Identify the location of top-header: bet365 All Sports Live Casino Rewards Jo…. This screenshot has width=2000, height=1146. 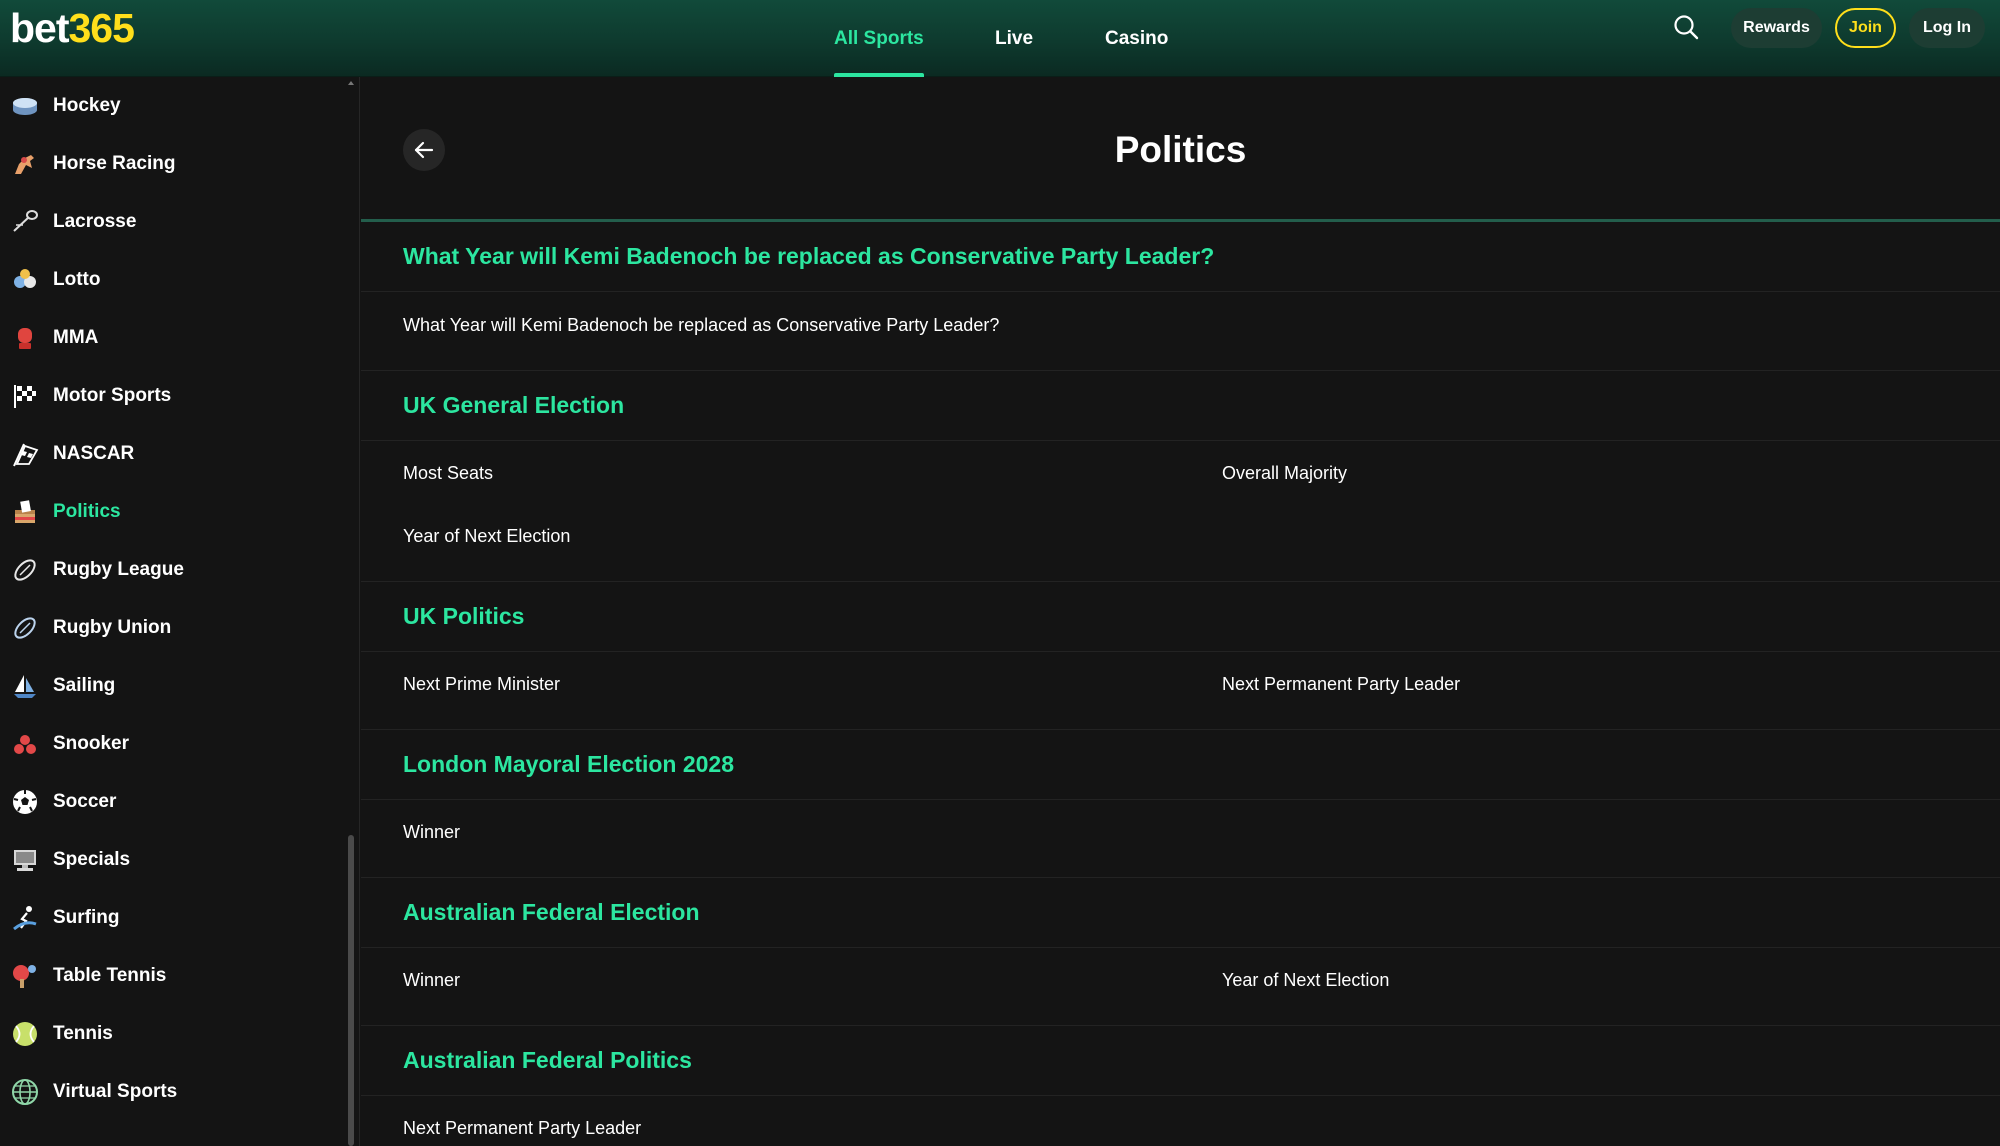
(1000, 38).